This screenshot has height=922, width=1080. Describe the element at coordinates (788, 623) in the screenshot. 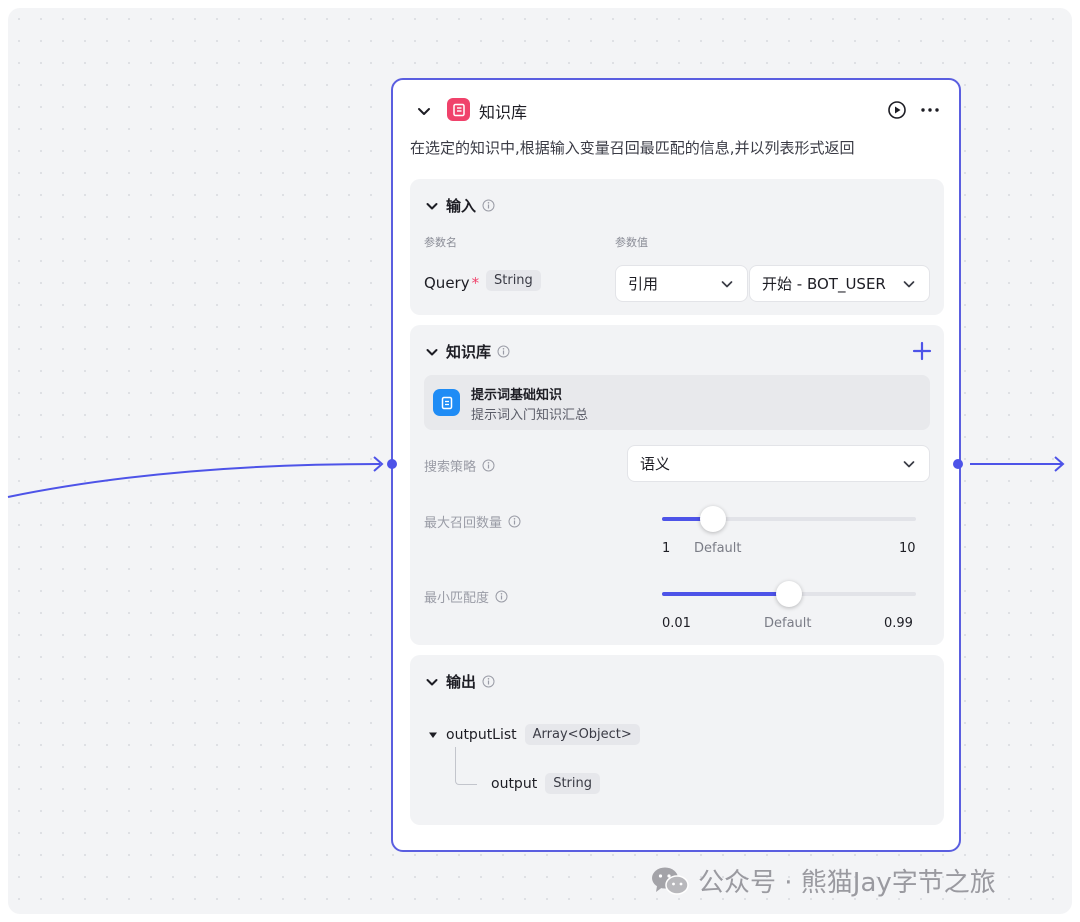

I see `min-match-default-label: Default` at that location.